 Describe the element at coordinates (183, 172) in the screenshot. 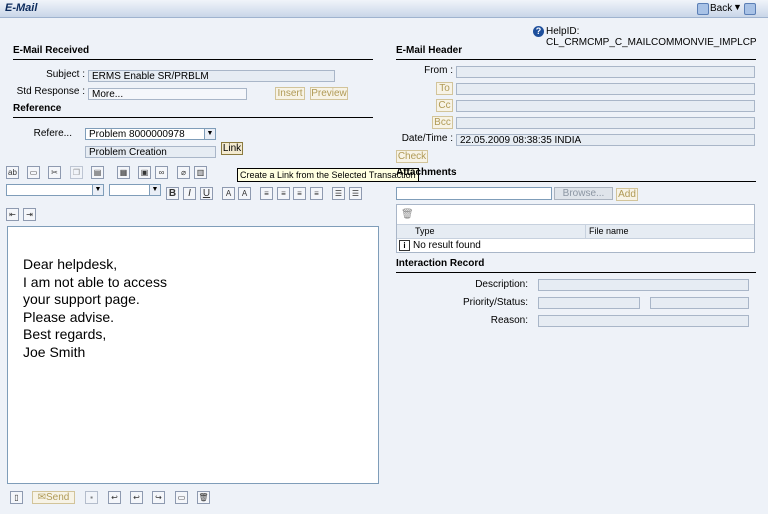

I see `attachment-icon: ⌀` at that location.